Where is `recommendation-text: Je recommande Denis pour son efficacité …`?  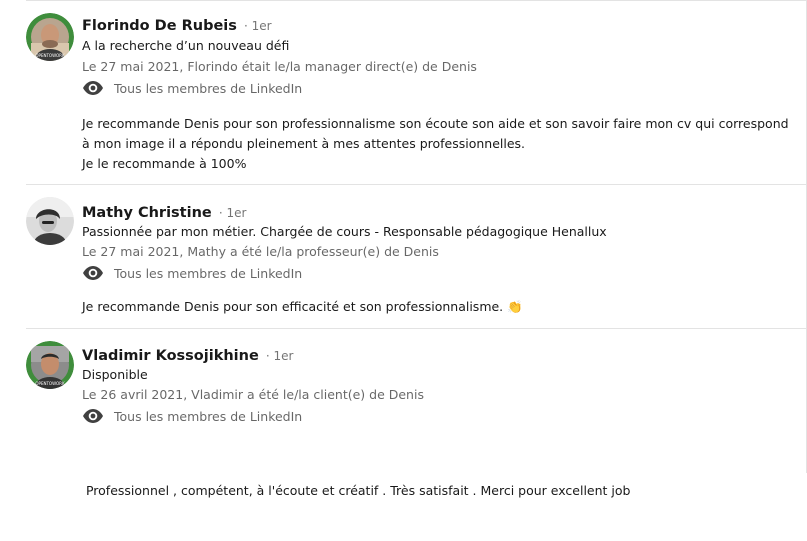 recommendation-text: Je recommande Denis pour son efficacité … is located at coordinates (437, 307).